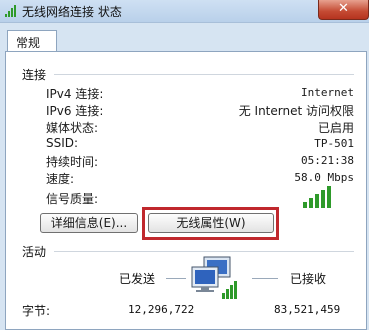  I want to click on bytes-received-value: 83,521,459, so click(307, 309).